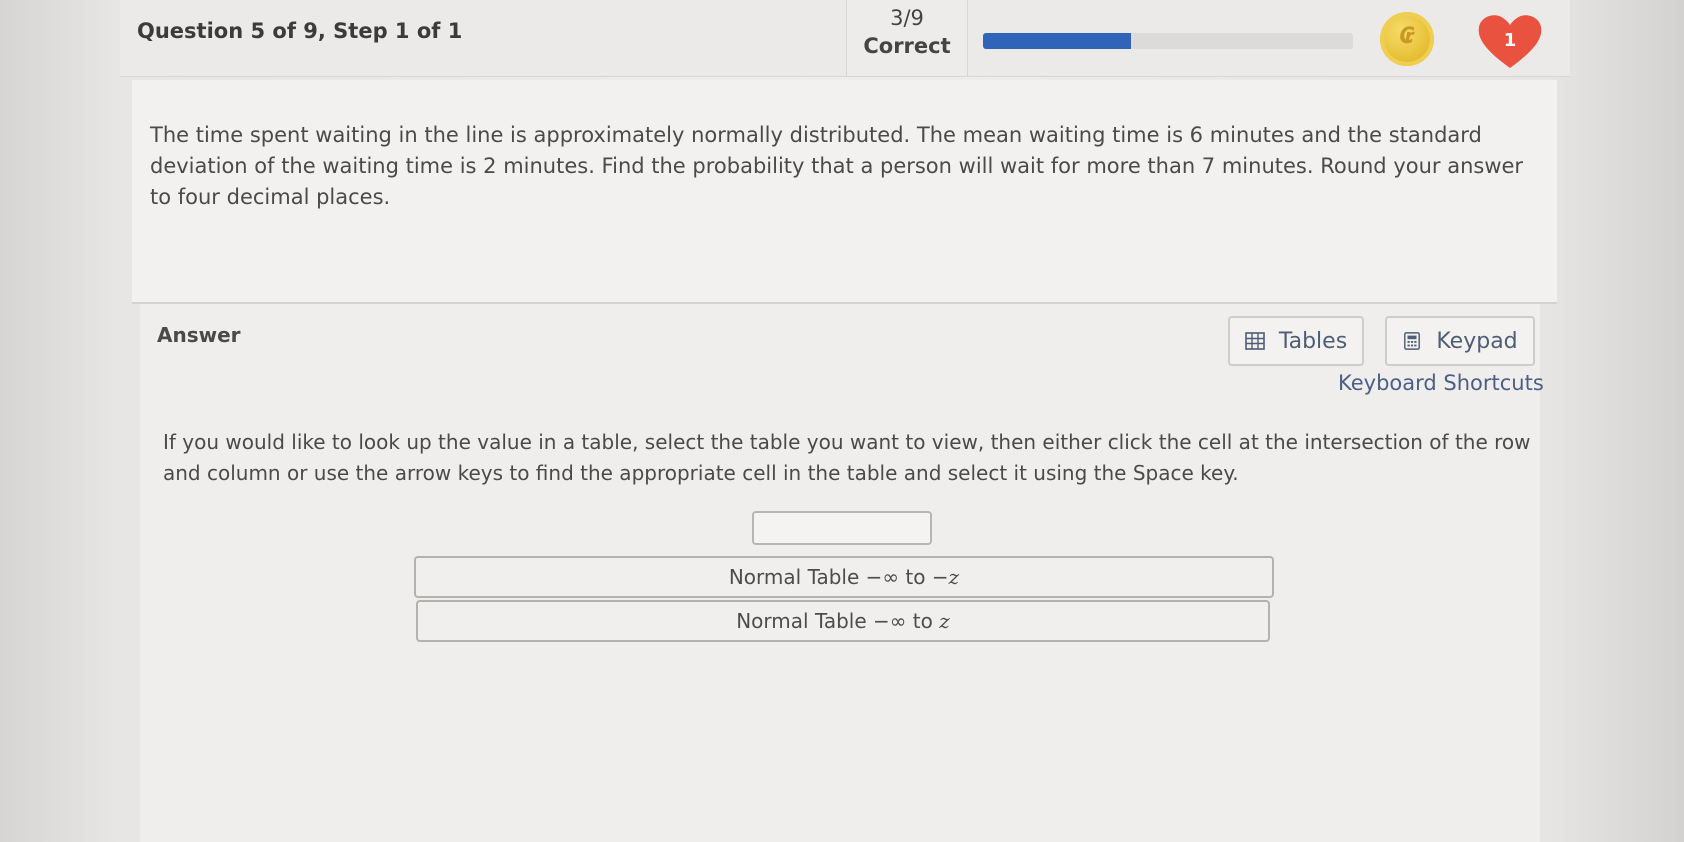  I want to click on heart-icon: 1, so click(1510, 41).